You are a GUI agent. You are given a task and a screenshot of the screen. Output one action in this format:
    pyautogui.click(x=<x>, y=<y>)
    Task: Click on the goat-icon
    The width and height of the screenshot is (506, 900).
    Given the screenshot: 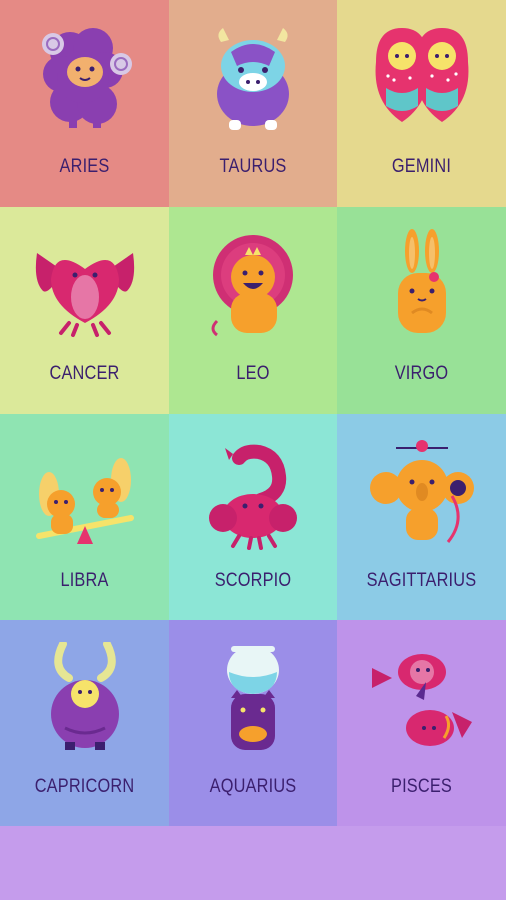 What is the action you would take?
    pyautogui.click(x=84, y=696)
    